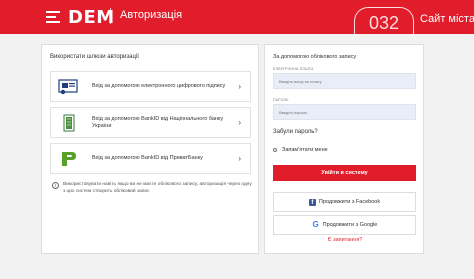 The image size is (474, 279). What do you see at coordinates (94, 57) in the screenshot?
I see `gateway-panel-title: Використати шлюзи авторизації` at bounding box center [94, 57].